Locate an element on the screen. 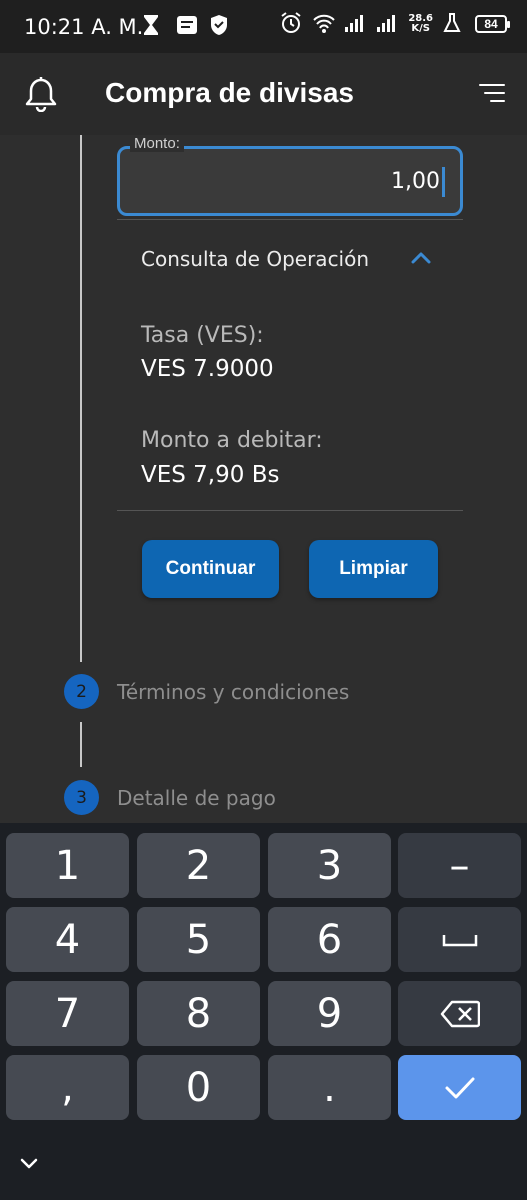  amount-input: Monto: 1,00 is located at coordinates (290, 175).